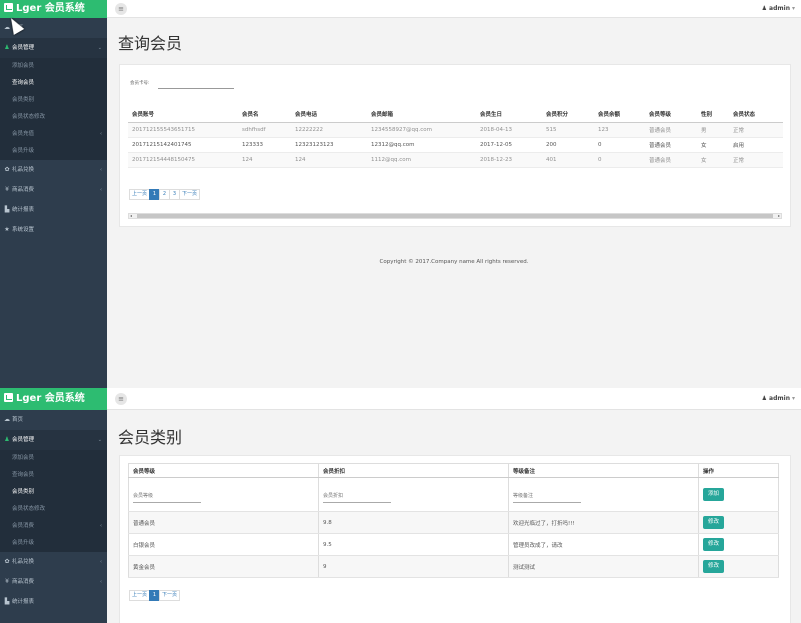 This screenshot has width=801, height=623. Describe the element at coordinates (547, 496) in the screenshot. I see `level-remark-input` at that location.